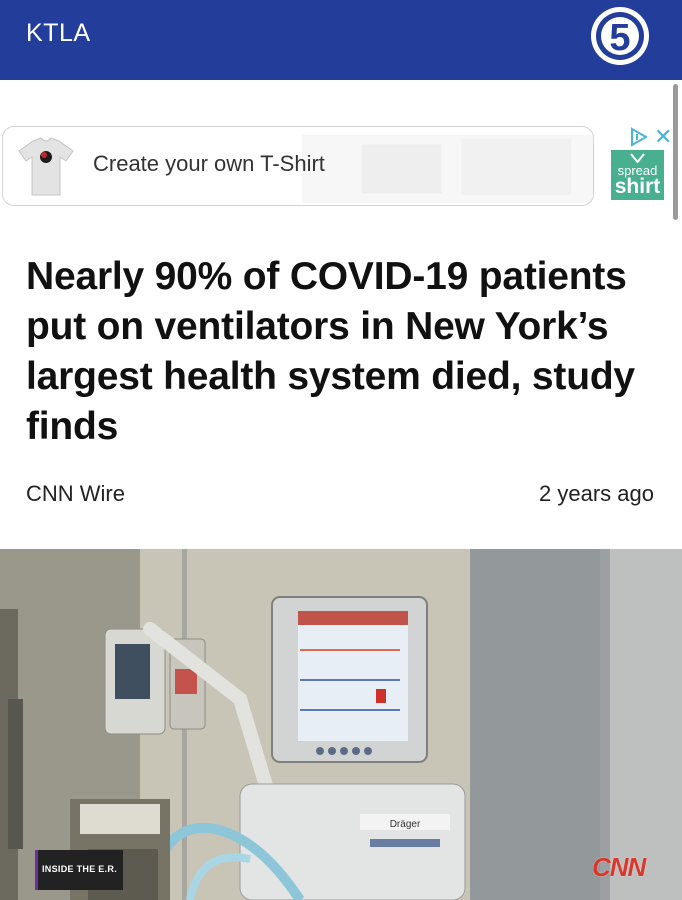  I want to click on site-name: KTLA, so click(58, 33).